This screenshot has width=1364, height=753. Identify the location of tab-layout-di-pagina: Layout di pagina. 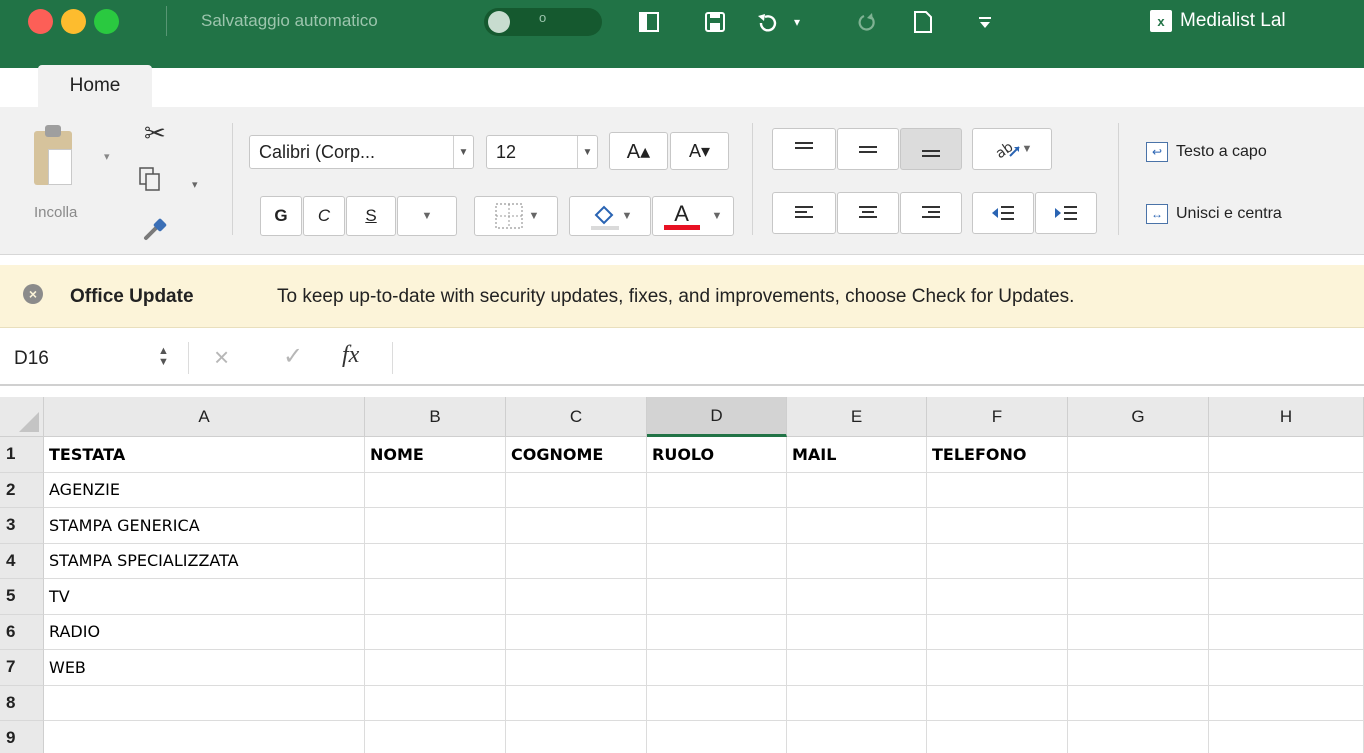
(423, 83).